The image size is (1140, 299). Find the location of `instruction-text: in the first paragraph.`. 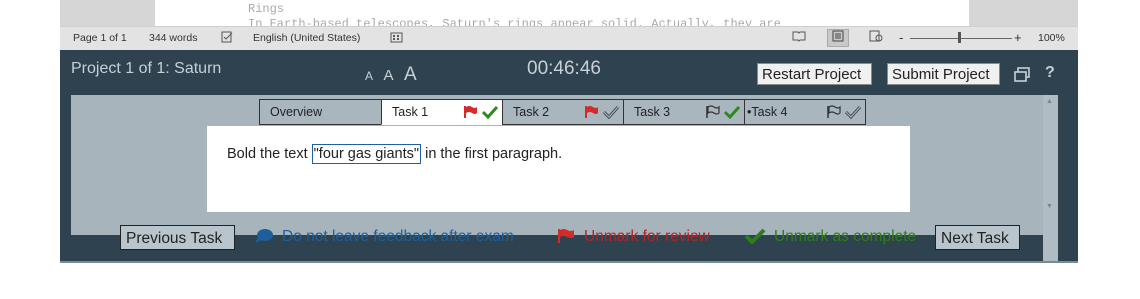

instruction-text: in the first paragraph. is located at coordinates (492, 154).